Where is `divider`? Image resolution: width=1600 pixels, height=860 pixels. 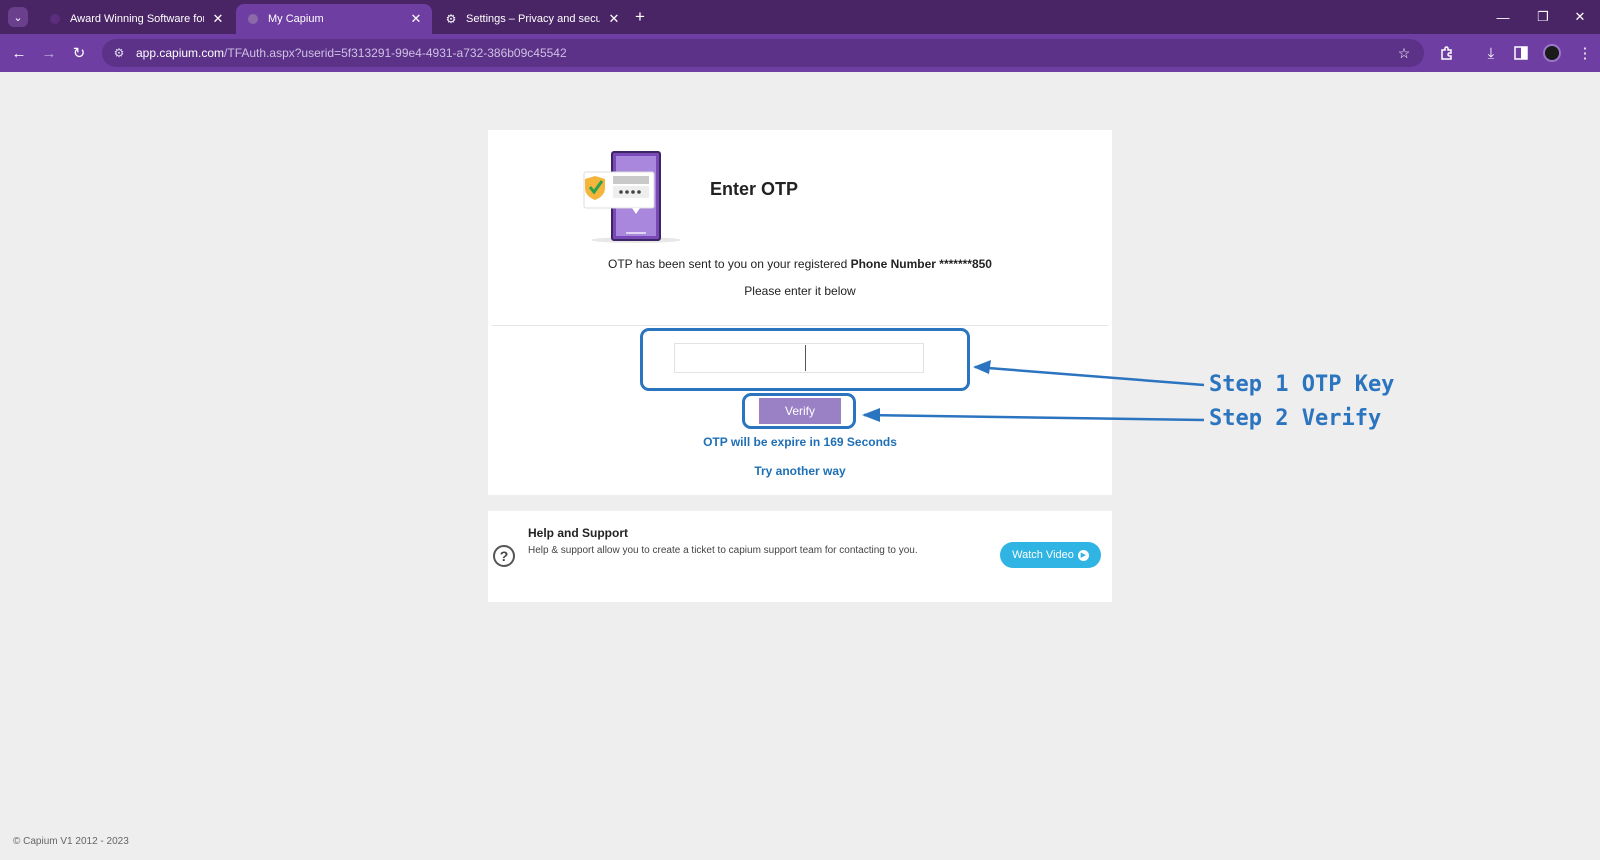
divider is located at coordinates (800, 325).